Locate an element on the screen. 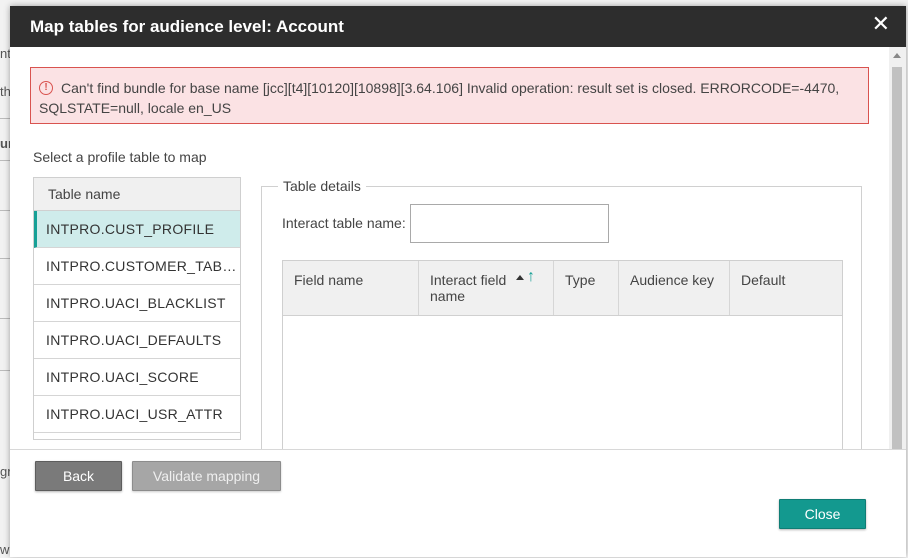 The height and width of the screenshot is (558, 908). column-header-default: Default is located at coordinates (786, 288).